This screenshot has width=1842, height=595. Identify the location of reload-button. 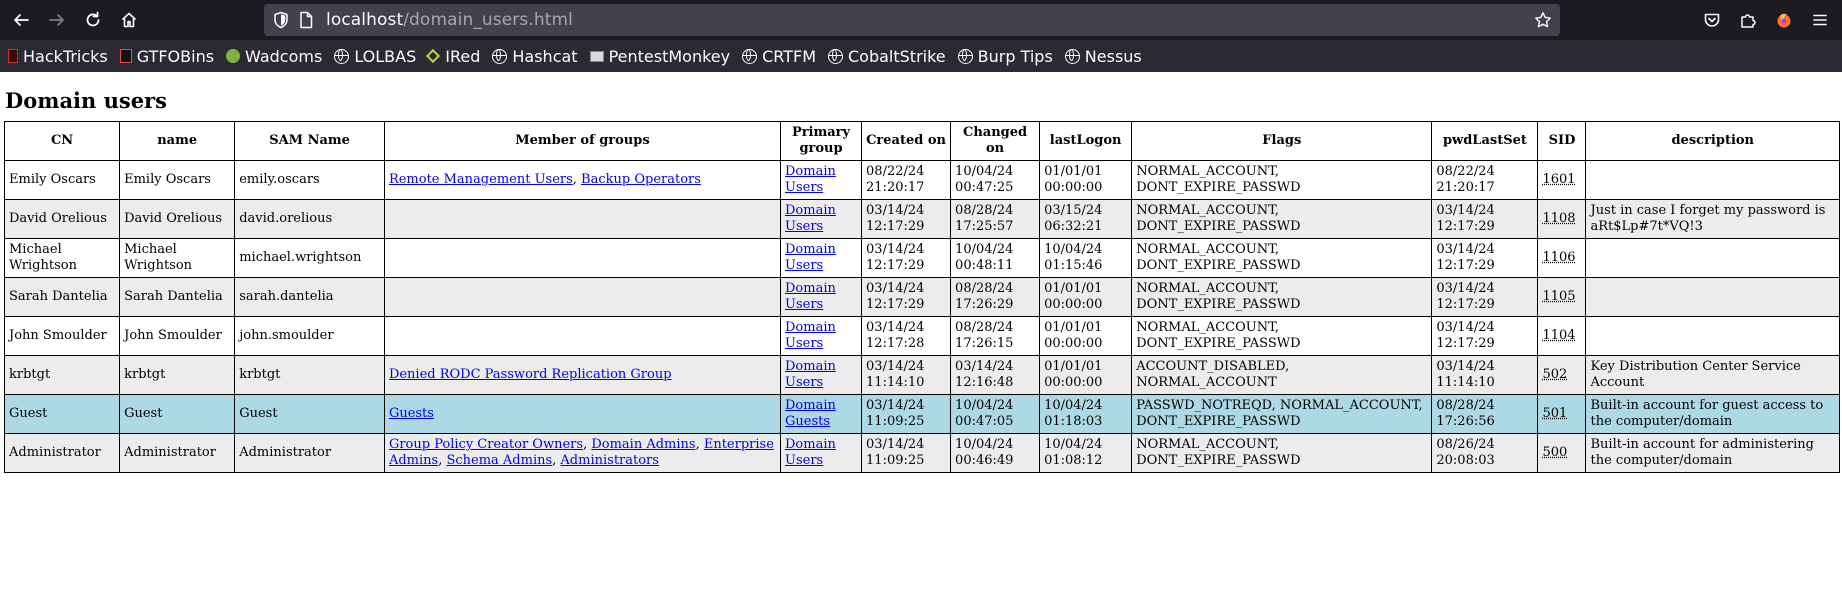
(93, 20).